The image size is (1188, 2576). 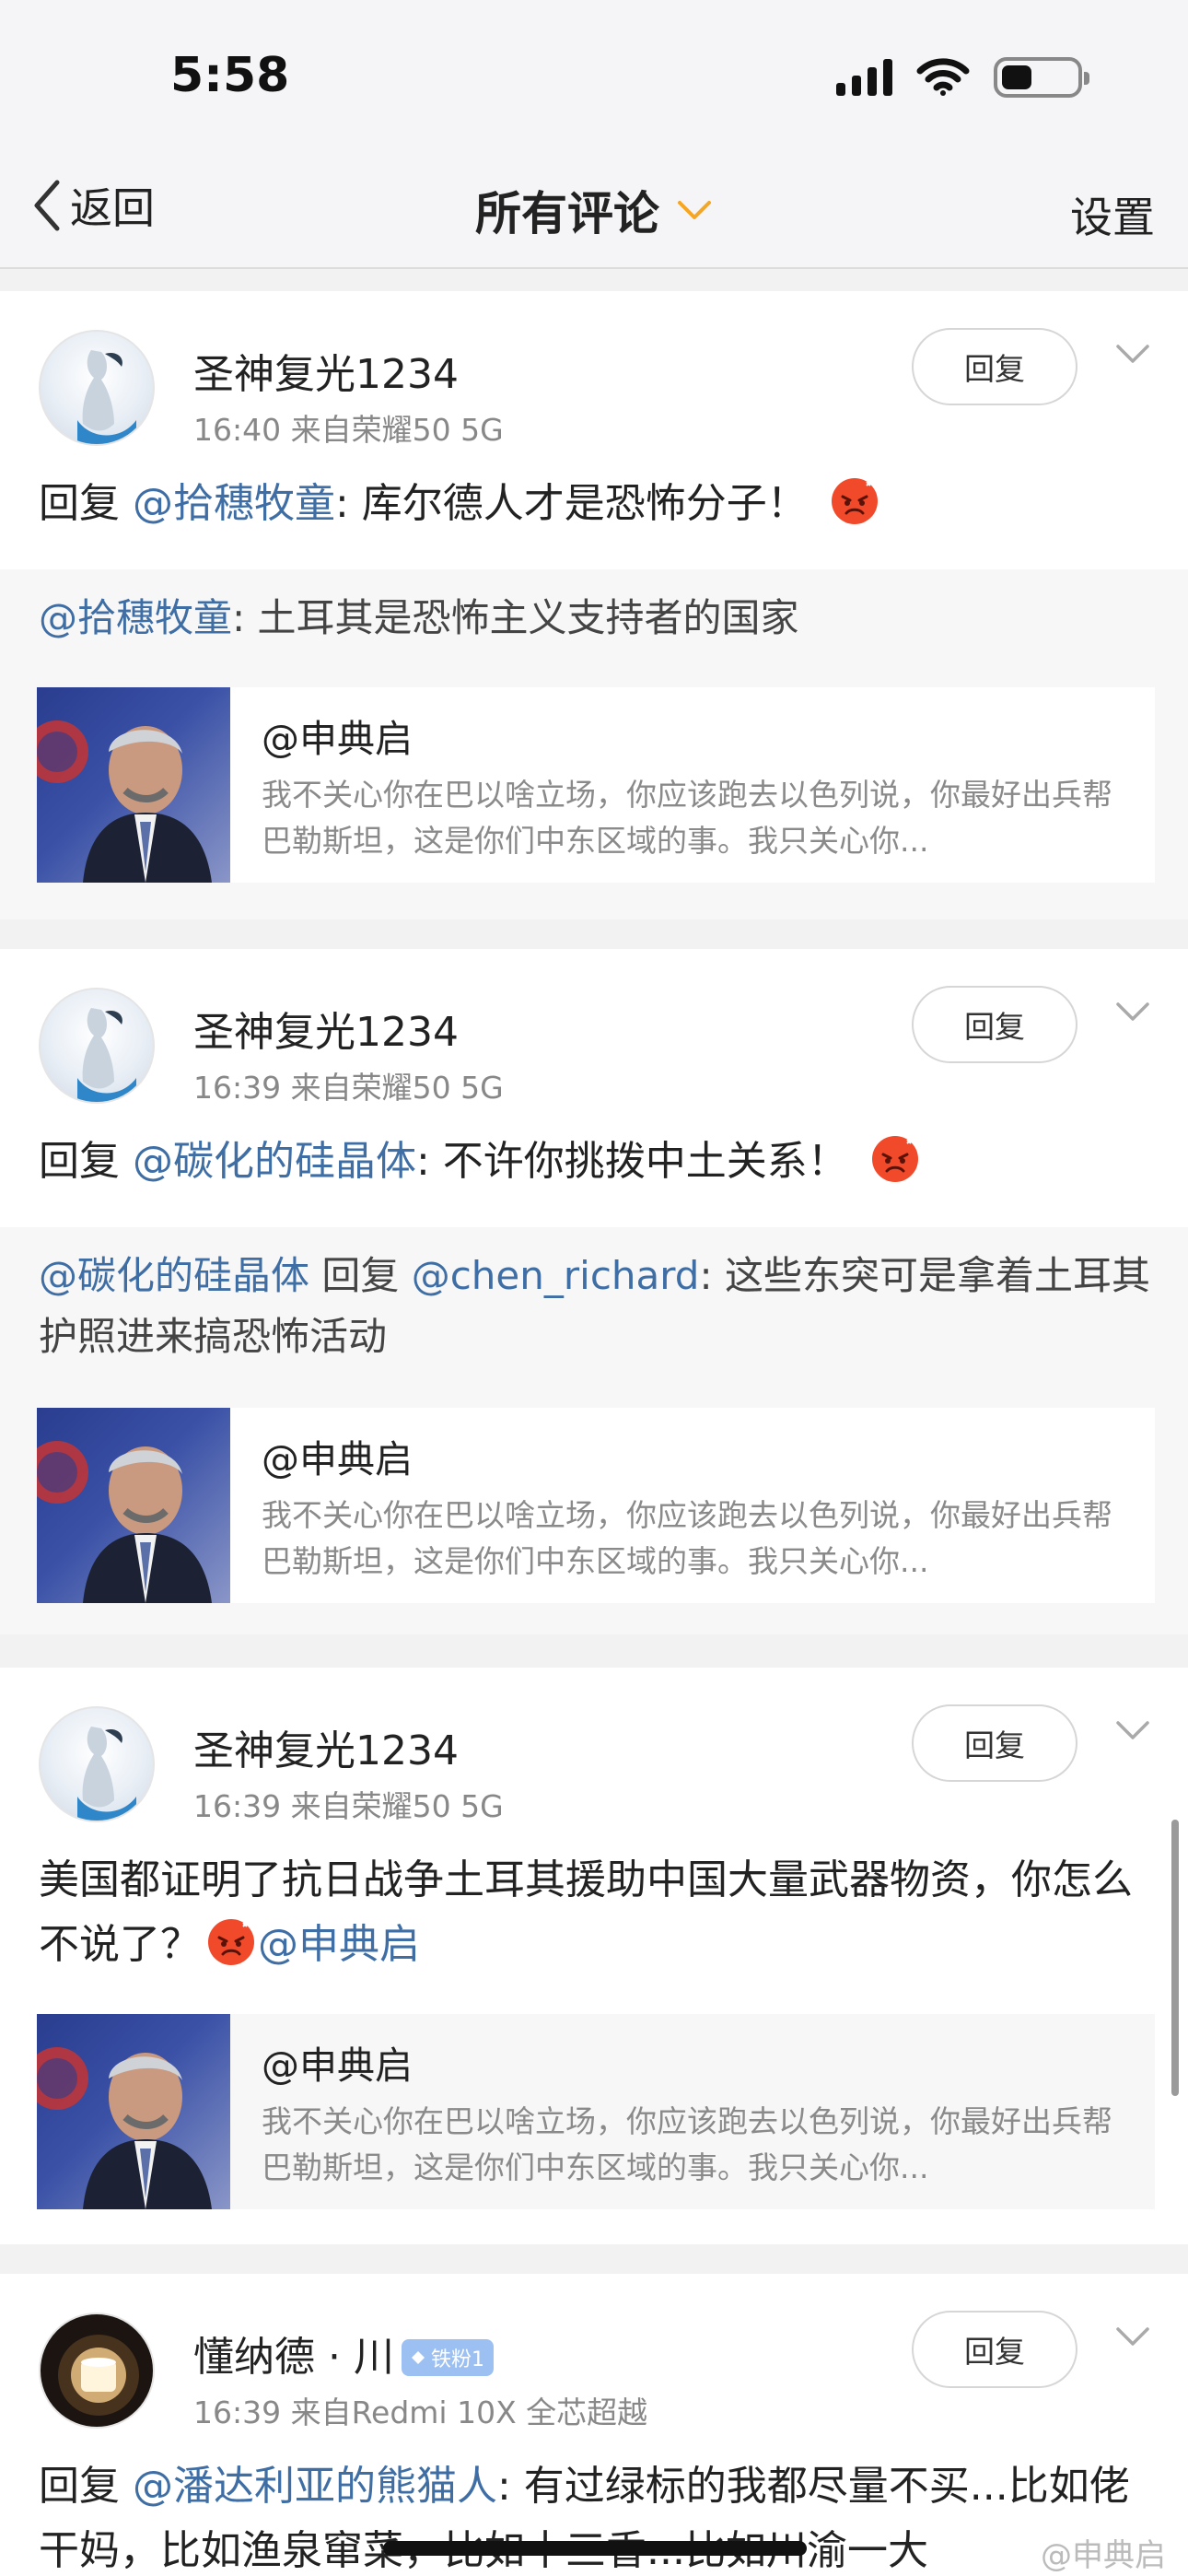 I want to click on top-bar: 5:58 返回 所有评论 设置, so click(x=594, y=134).